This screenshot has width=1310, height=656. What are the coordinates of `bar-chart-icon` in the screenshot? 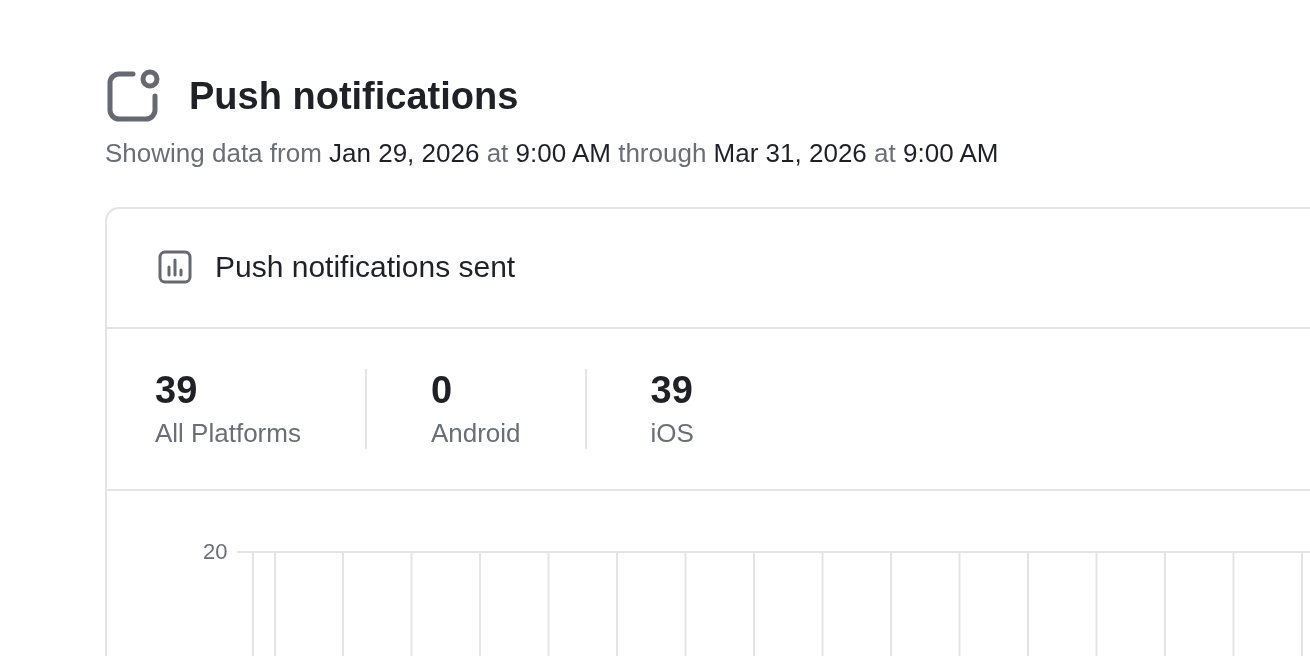 It's located at (175, 267).